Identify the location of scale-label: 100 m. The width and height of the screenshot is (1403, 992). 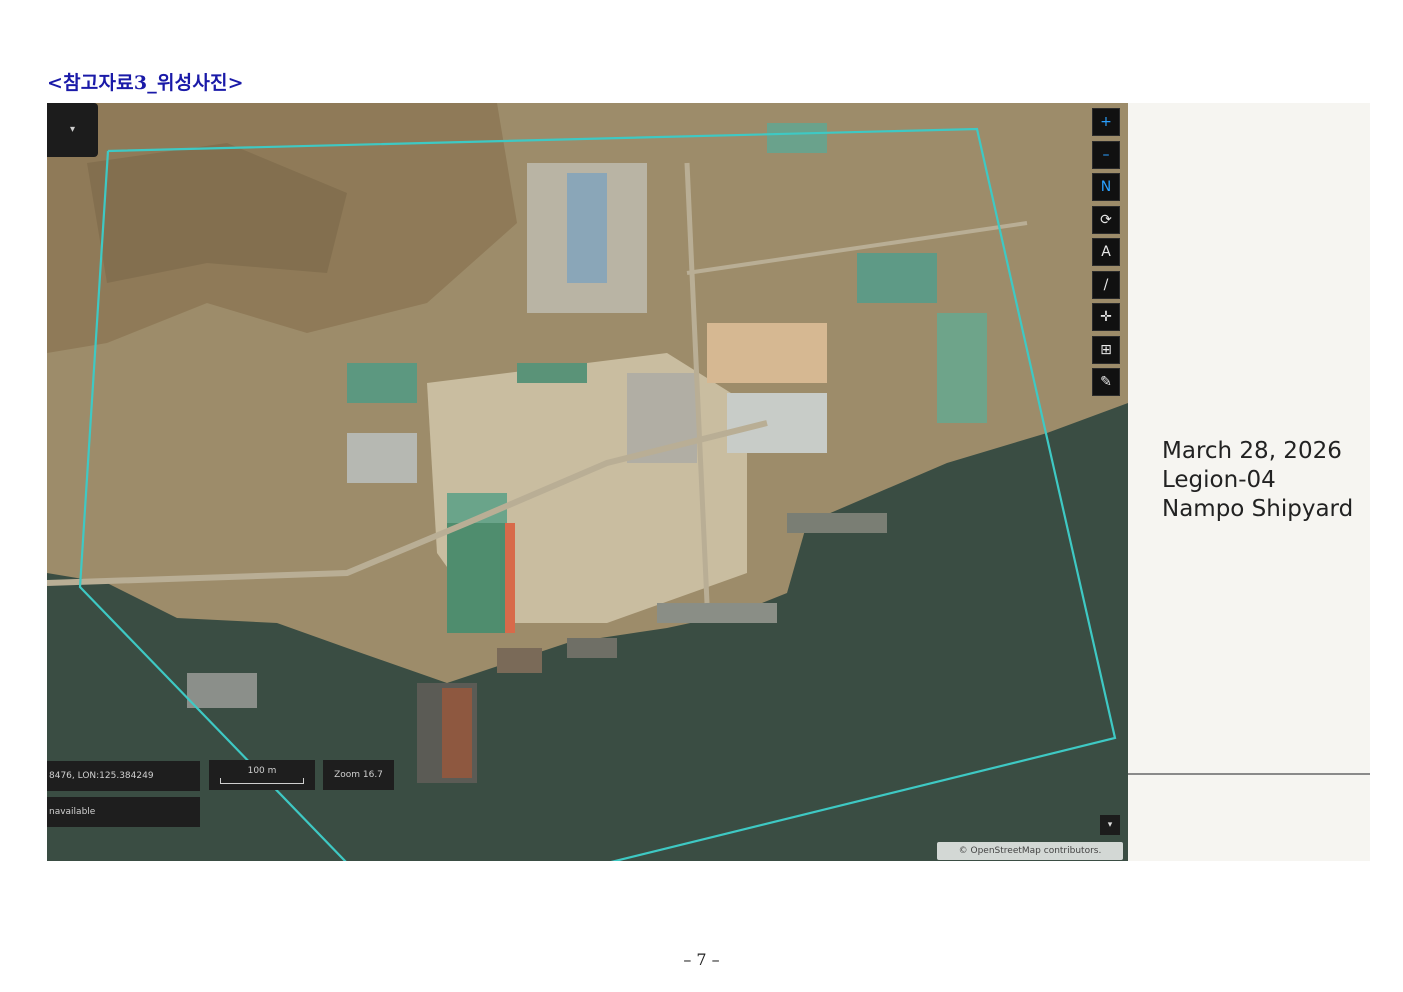
(262, 771).